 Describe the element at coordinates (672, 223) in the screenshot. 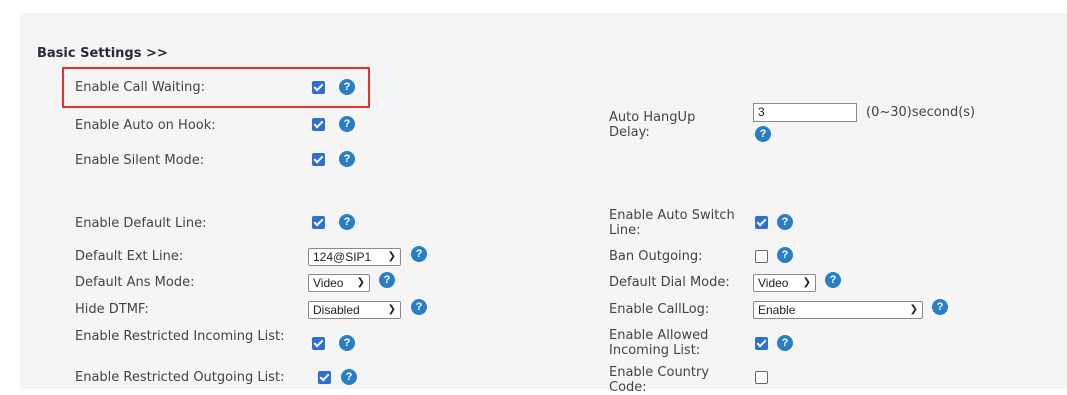

I see `auto-switch-line-label: Enable Auto Switch Line:` at that location.